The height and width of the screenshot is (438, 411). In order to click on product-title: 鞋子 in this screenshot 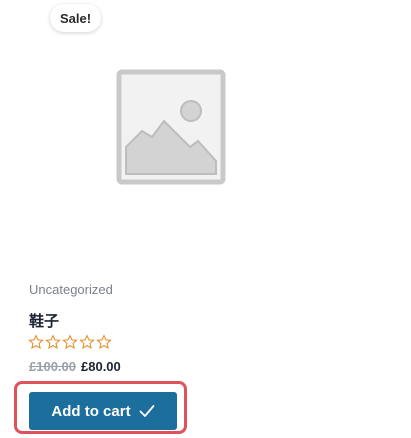, I will do `click(44, 320)`.